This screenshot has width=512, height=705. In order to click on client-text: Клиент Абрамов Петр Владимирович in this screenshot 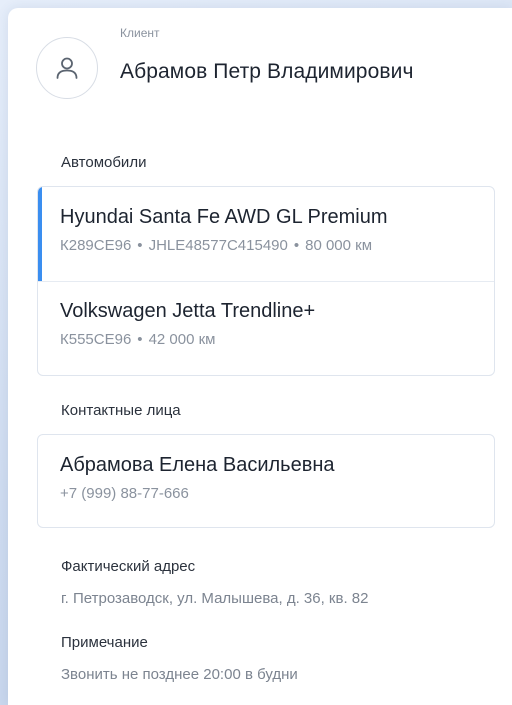, I will do `click(267, 55)`.